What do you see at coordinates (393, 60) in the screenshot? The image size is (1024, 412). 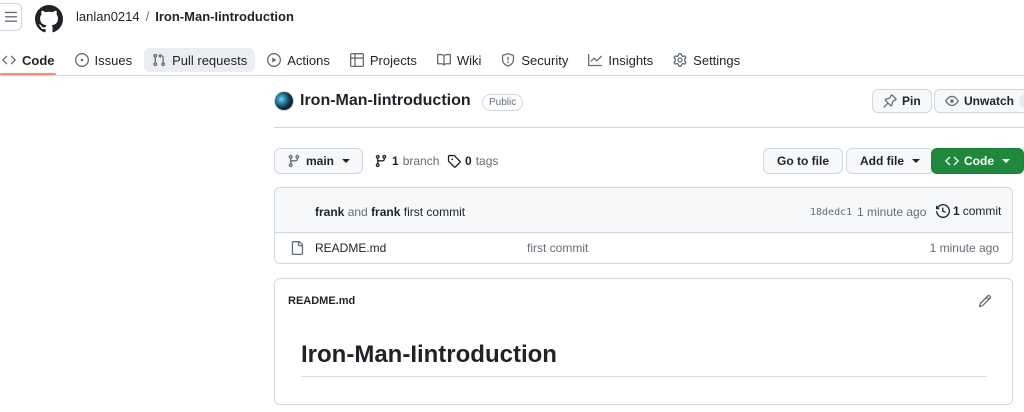 I see `tab-projects-label: Projects` at bounding box center [393, 60].